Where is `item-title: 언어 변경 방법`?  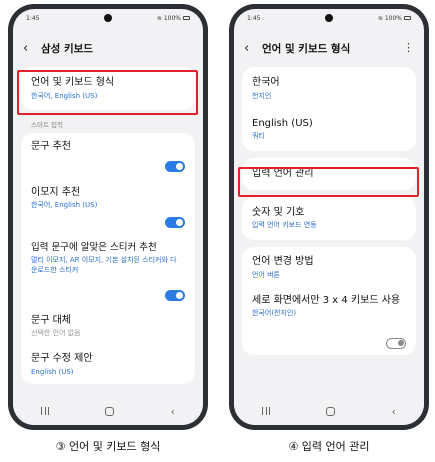 item-title: 언어 변경 방법 is located at coordinates (283, 262).